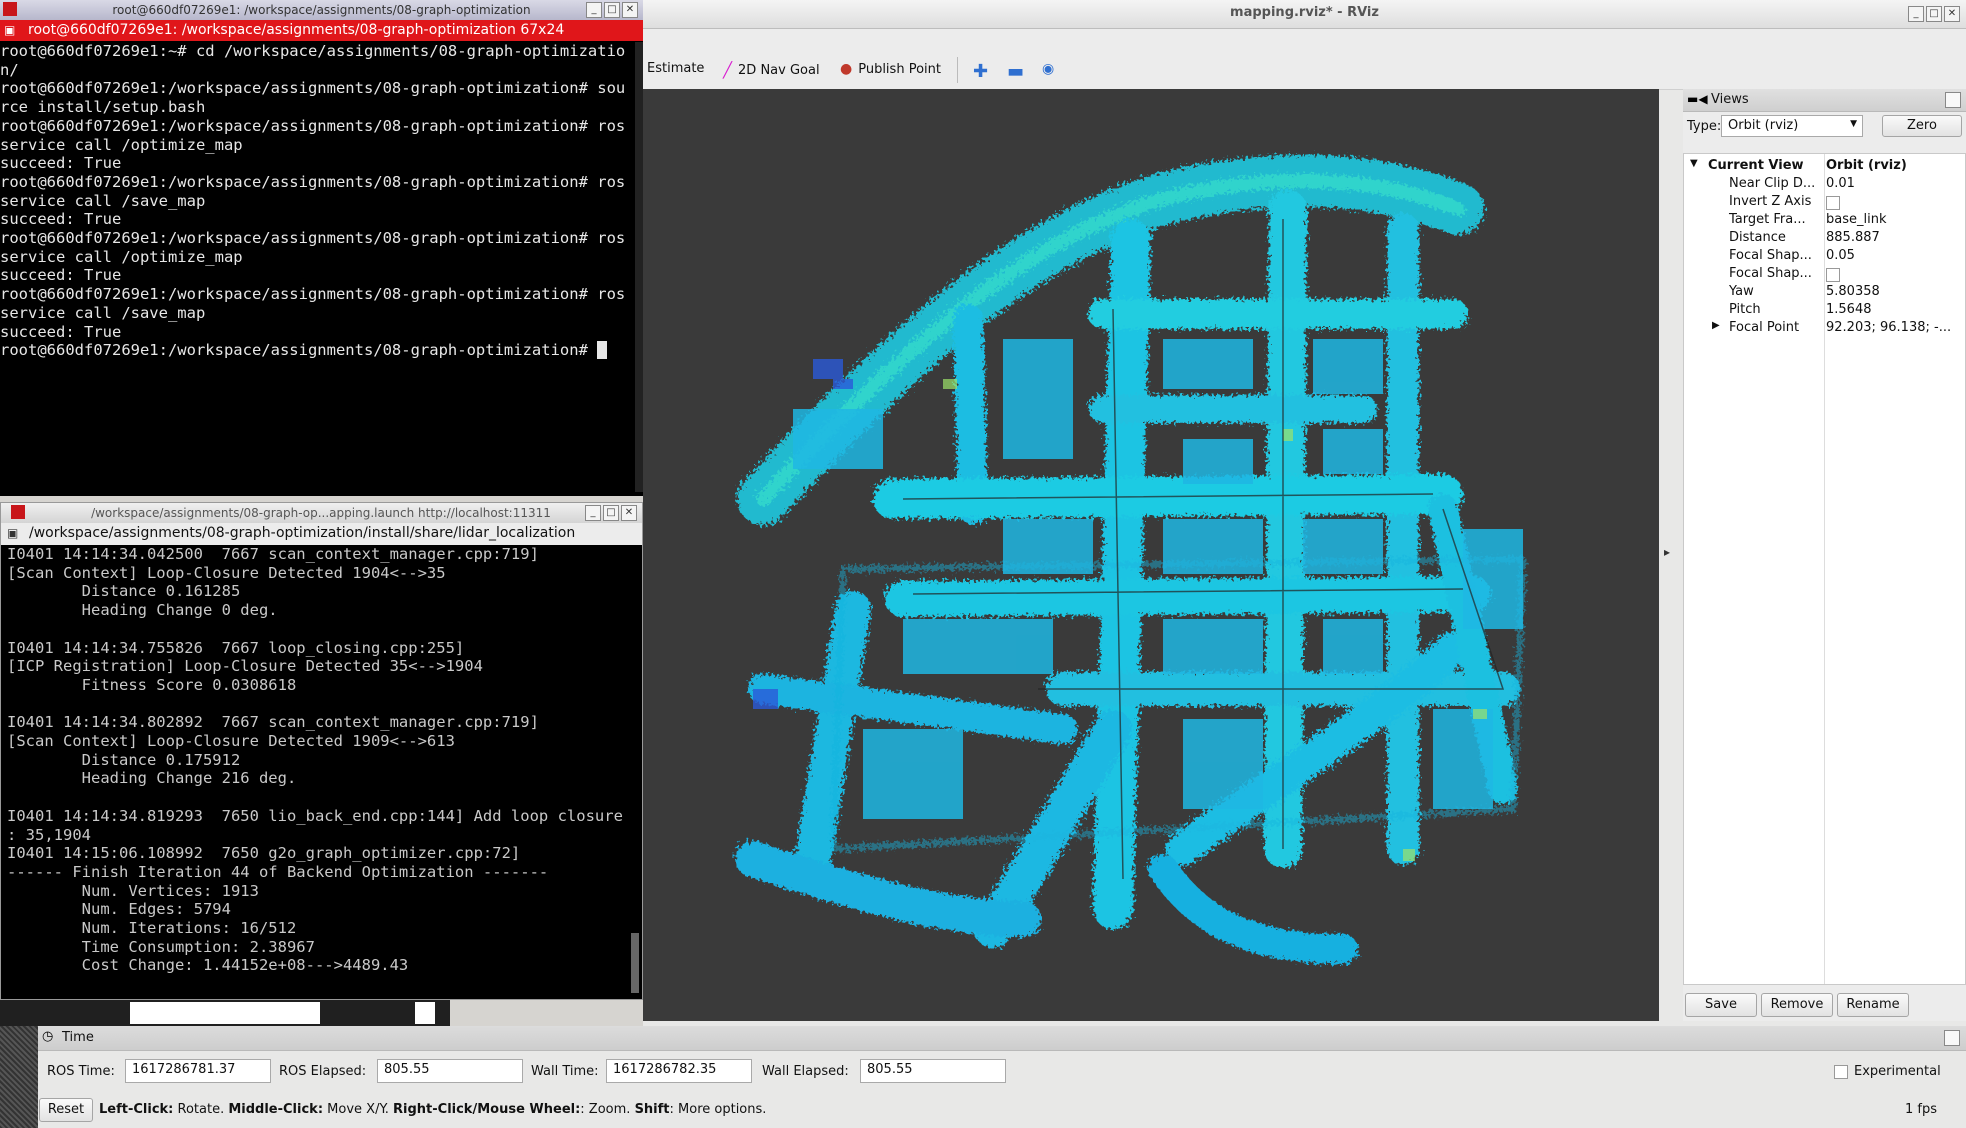  I want to click on tool-pose-estimate: Estimate, so click(675, 68).